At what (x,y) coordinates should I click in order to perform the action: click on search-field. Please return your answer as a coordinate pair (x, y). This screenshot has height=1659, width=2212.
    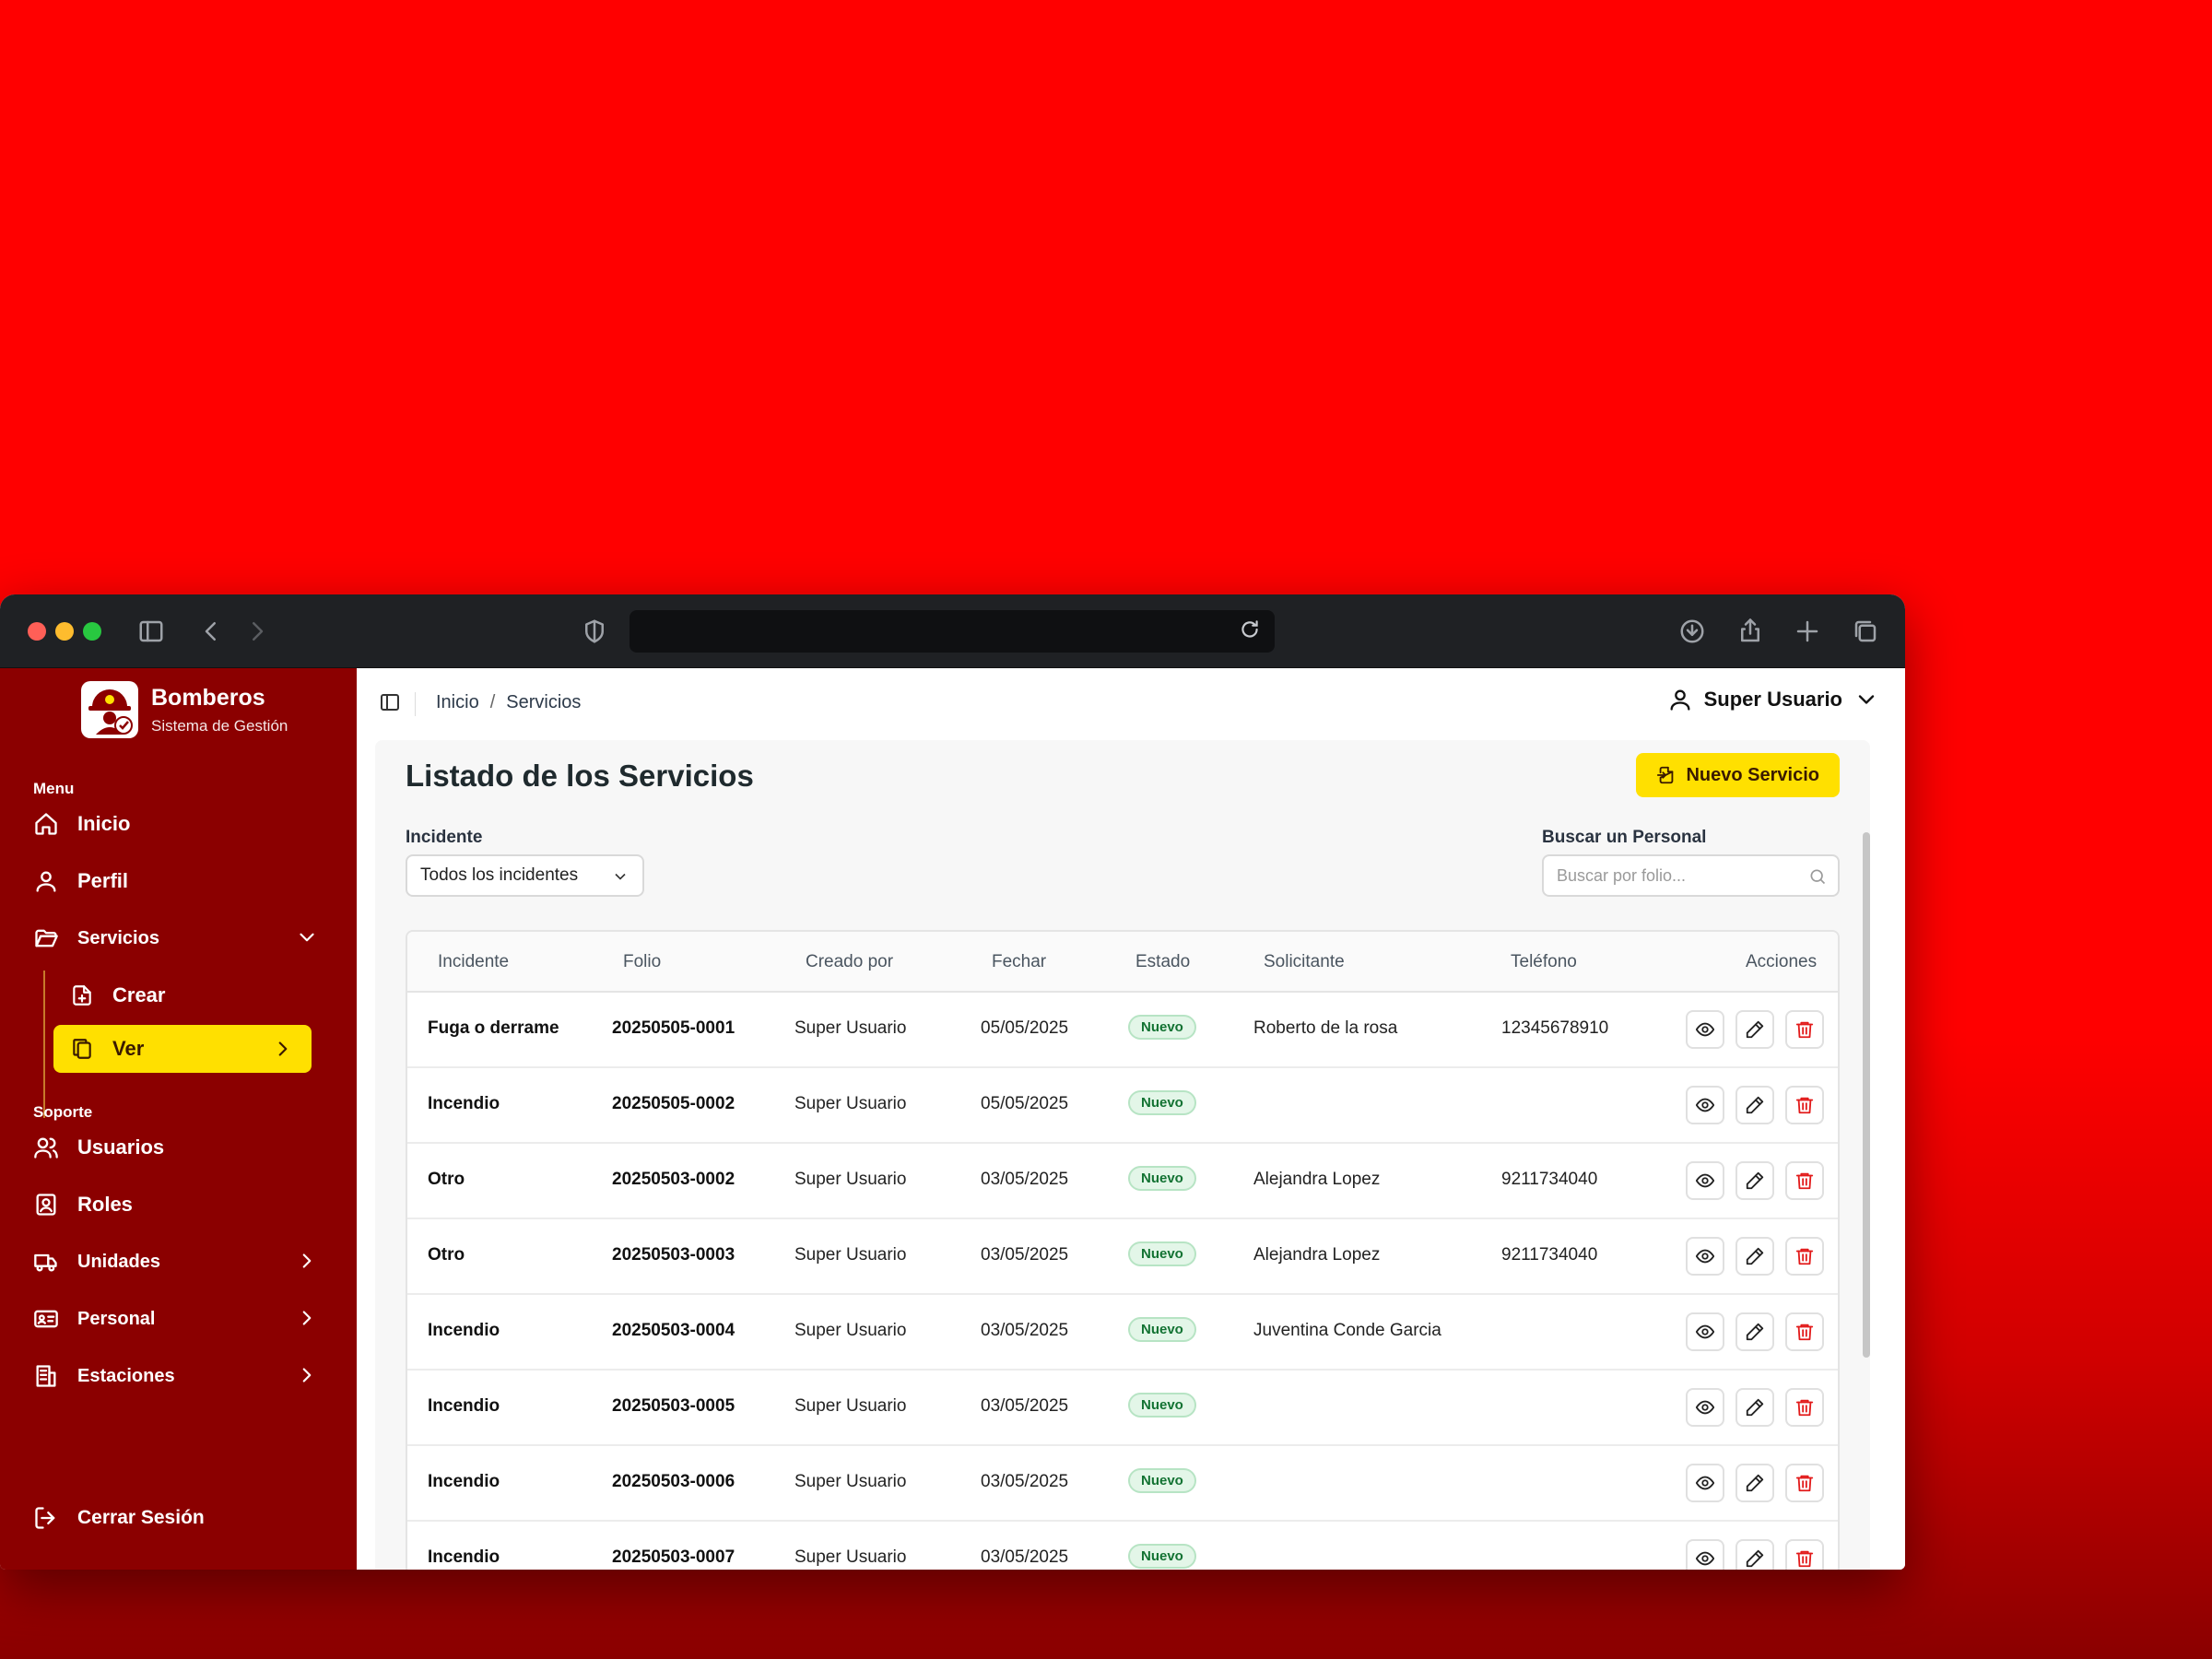
    Looking at the image, I should click on (1691, 875).